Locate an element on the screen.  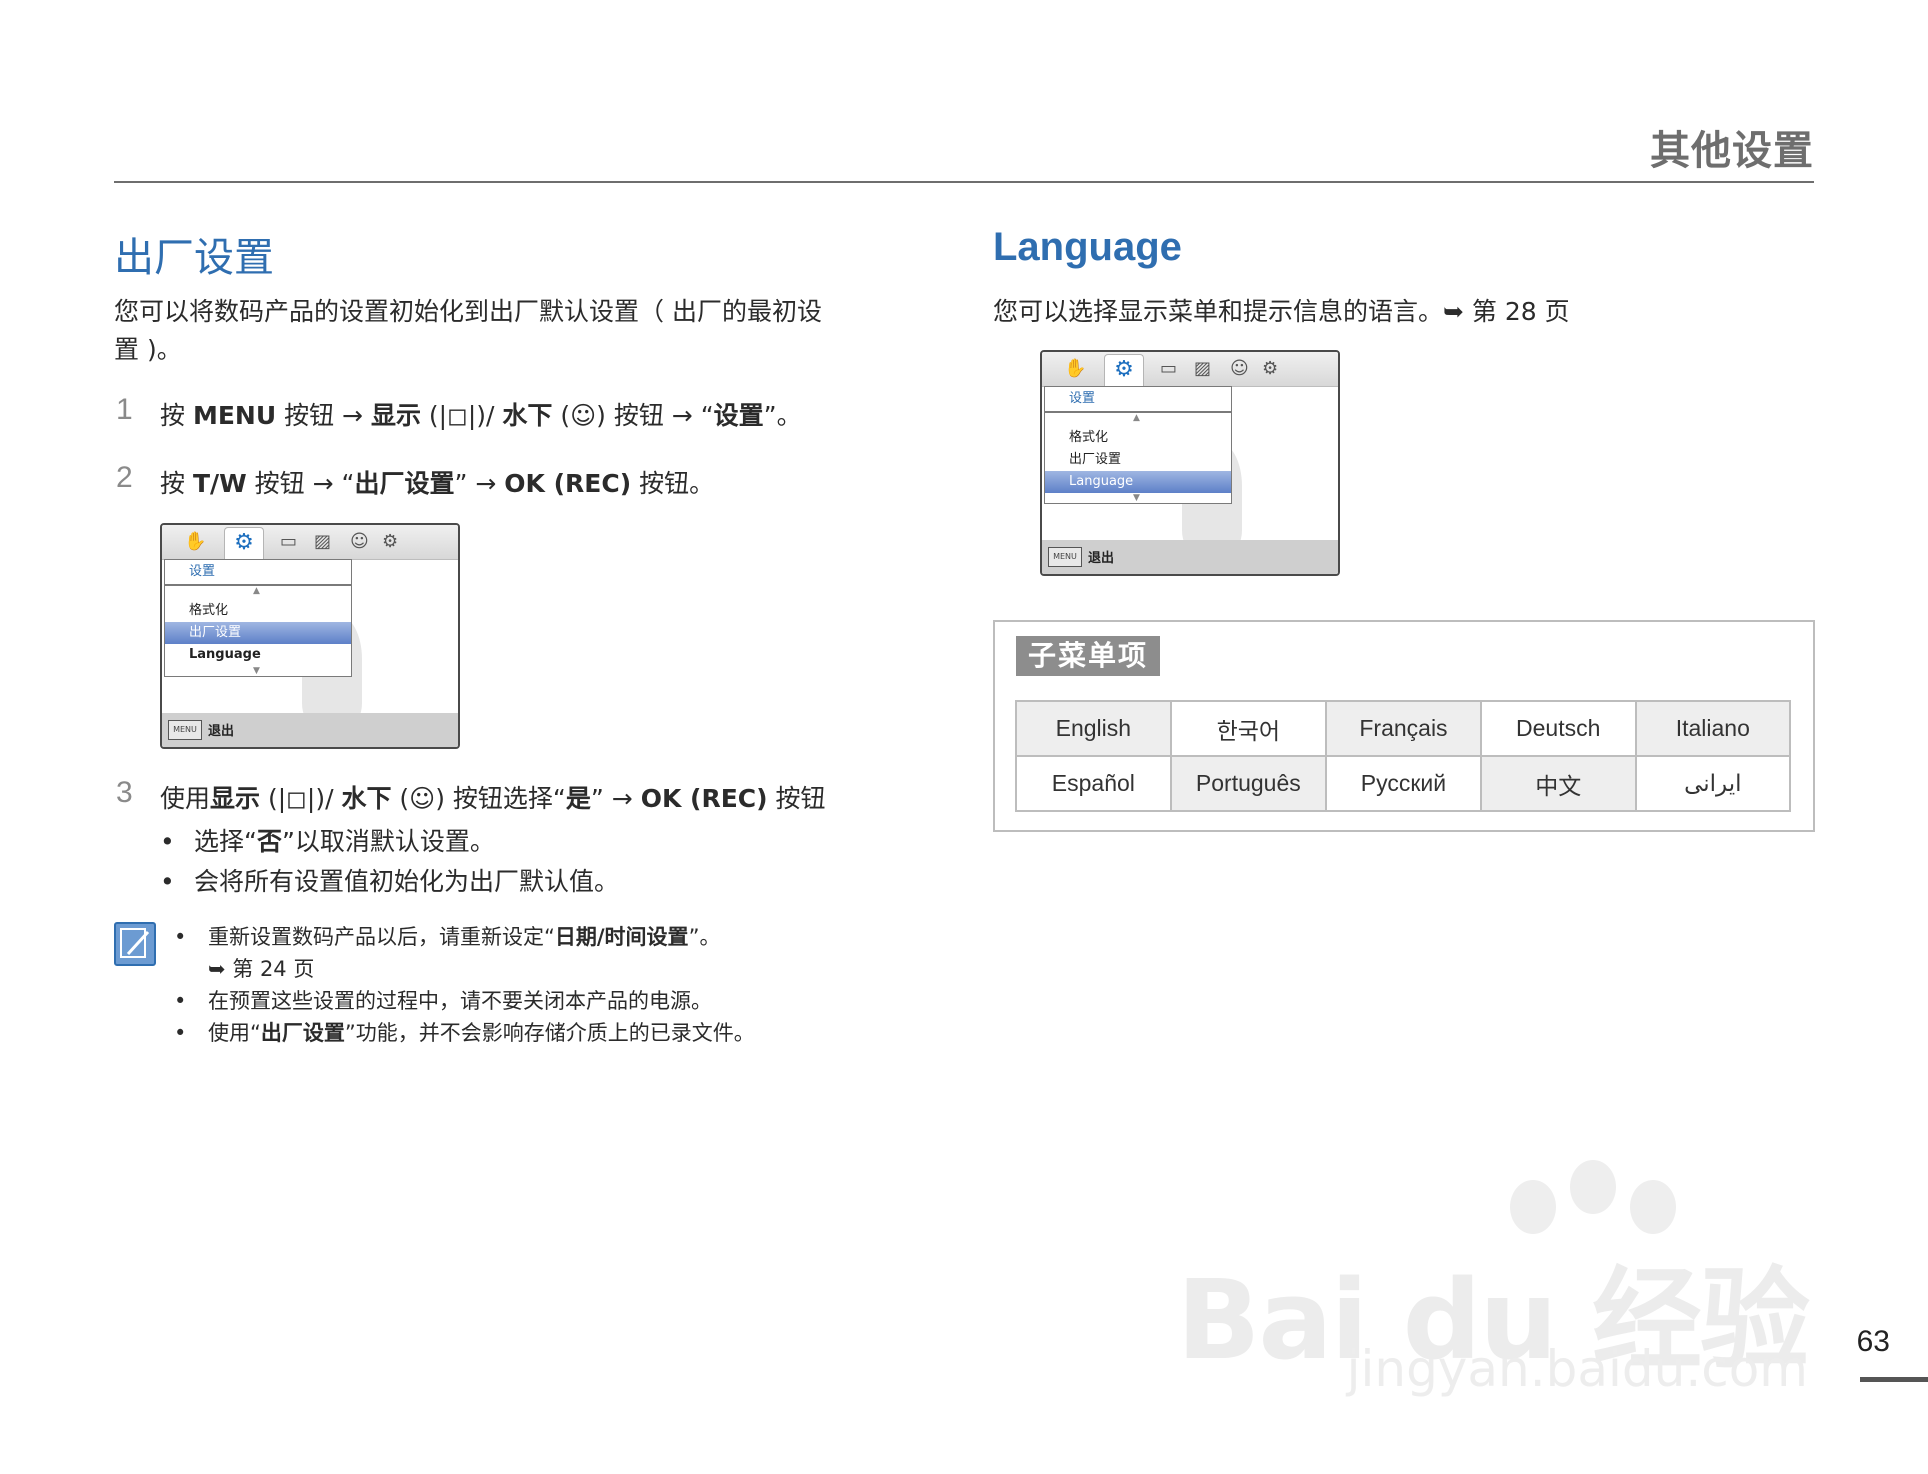
page-number: 63 is located at coordinates (1873, 1341).